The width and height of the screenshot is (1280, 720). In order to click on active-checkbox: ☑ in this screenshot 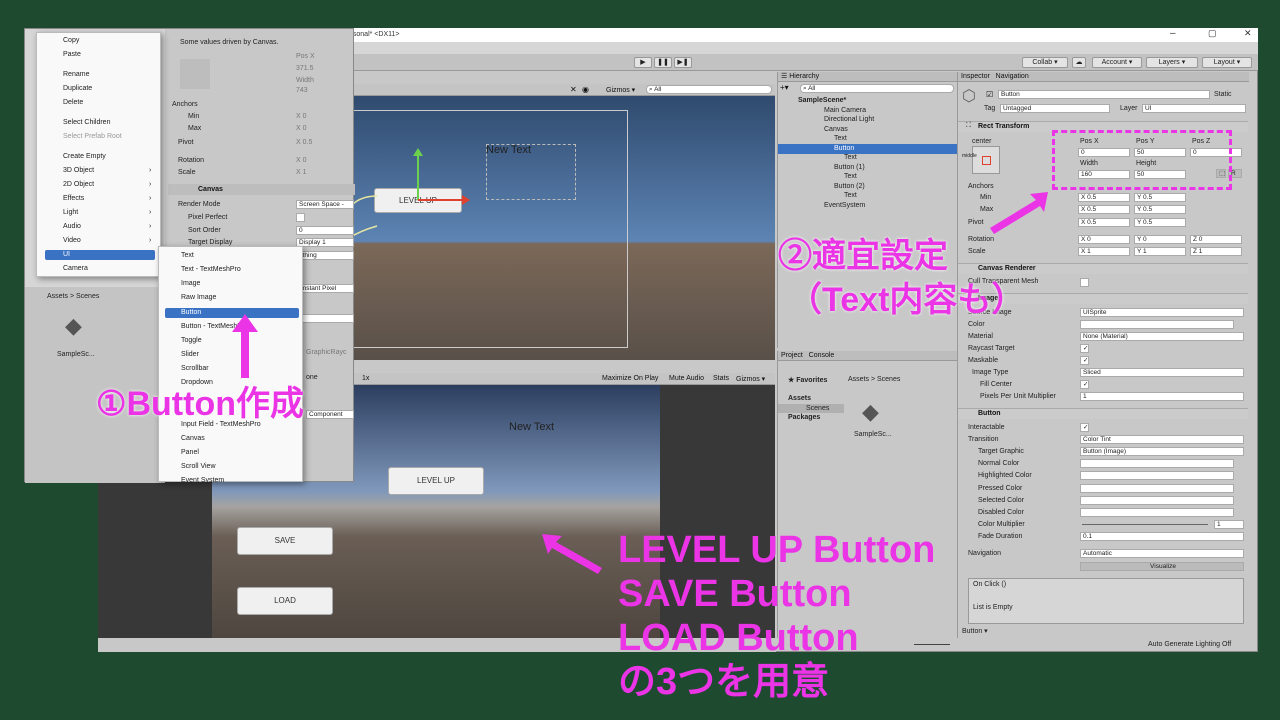, I will do `click(989, 94)`.